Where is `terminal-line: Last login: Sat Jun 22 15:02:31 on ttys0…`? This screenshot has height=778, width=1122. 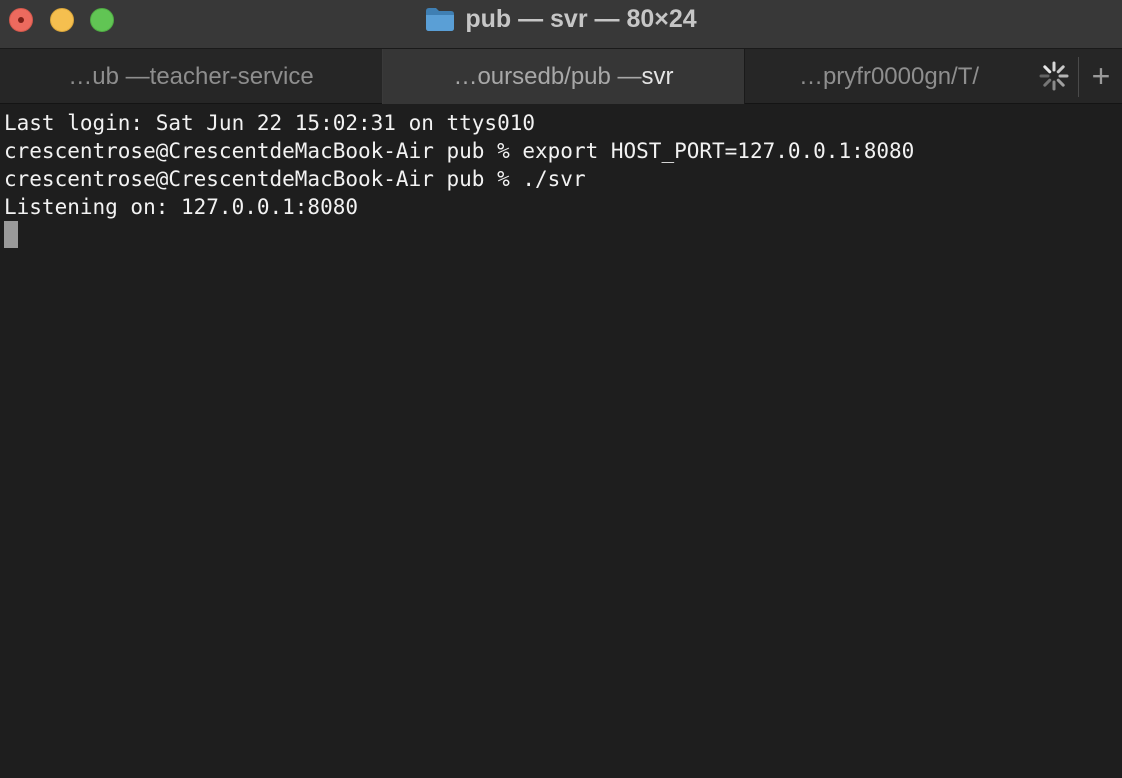 terminal-line: Last login: Sat Jun 22 15:02:31 on ttys0… is located at coordinates (270, 123).